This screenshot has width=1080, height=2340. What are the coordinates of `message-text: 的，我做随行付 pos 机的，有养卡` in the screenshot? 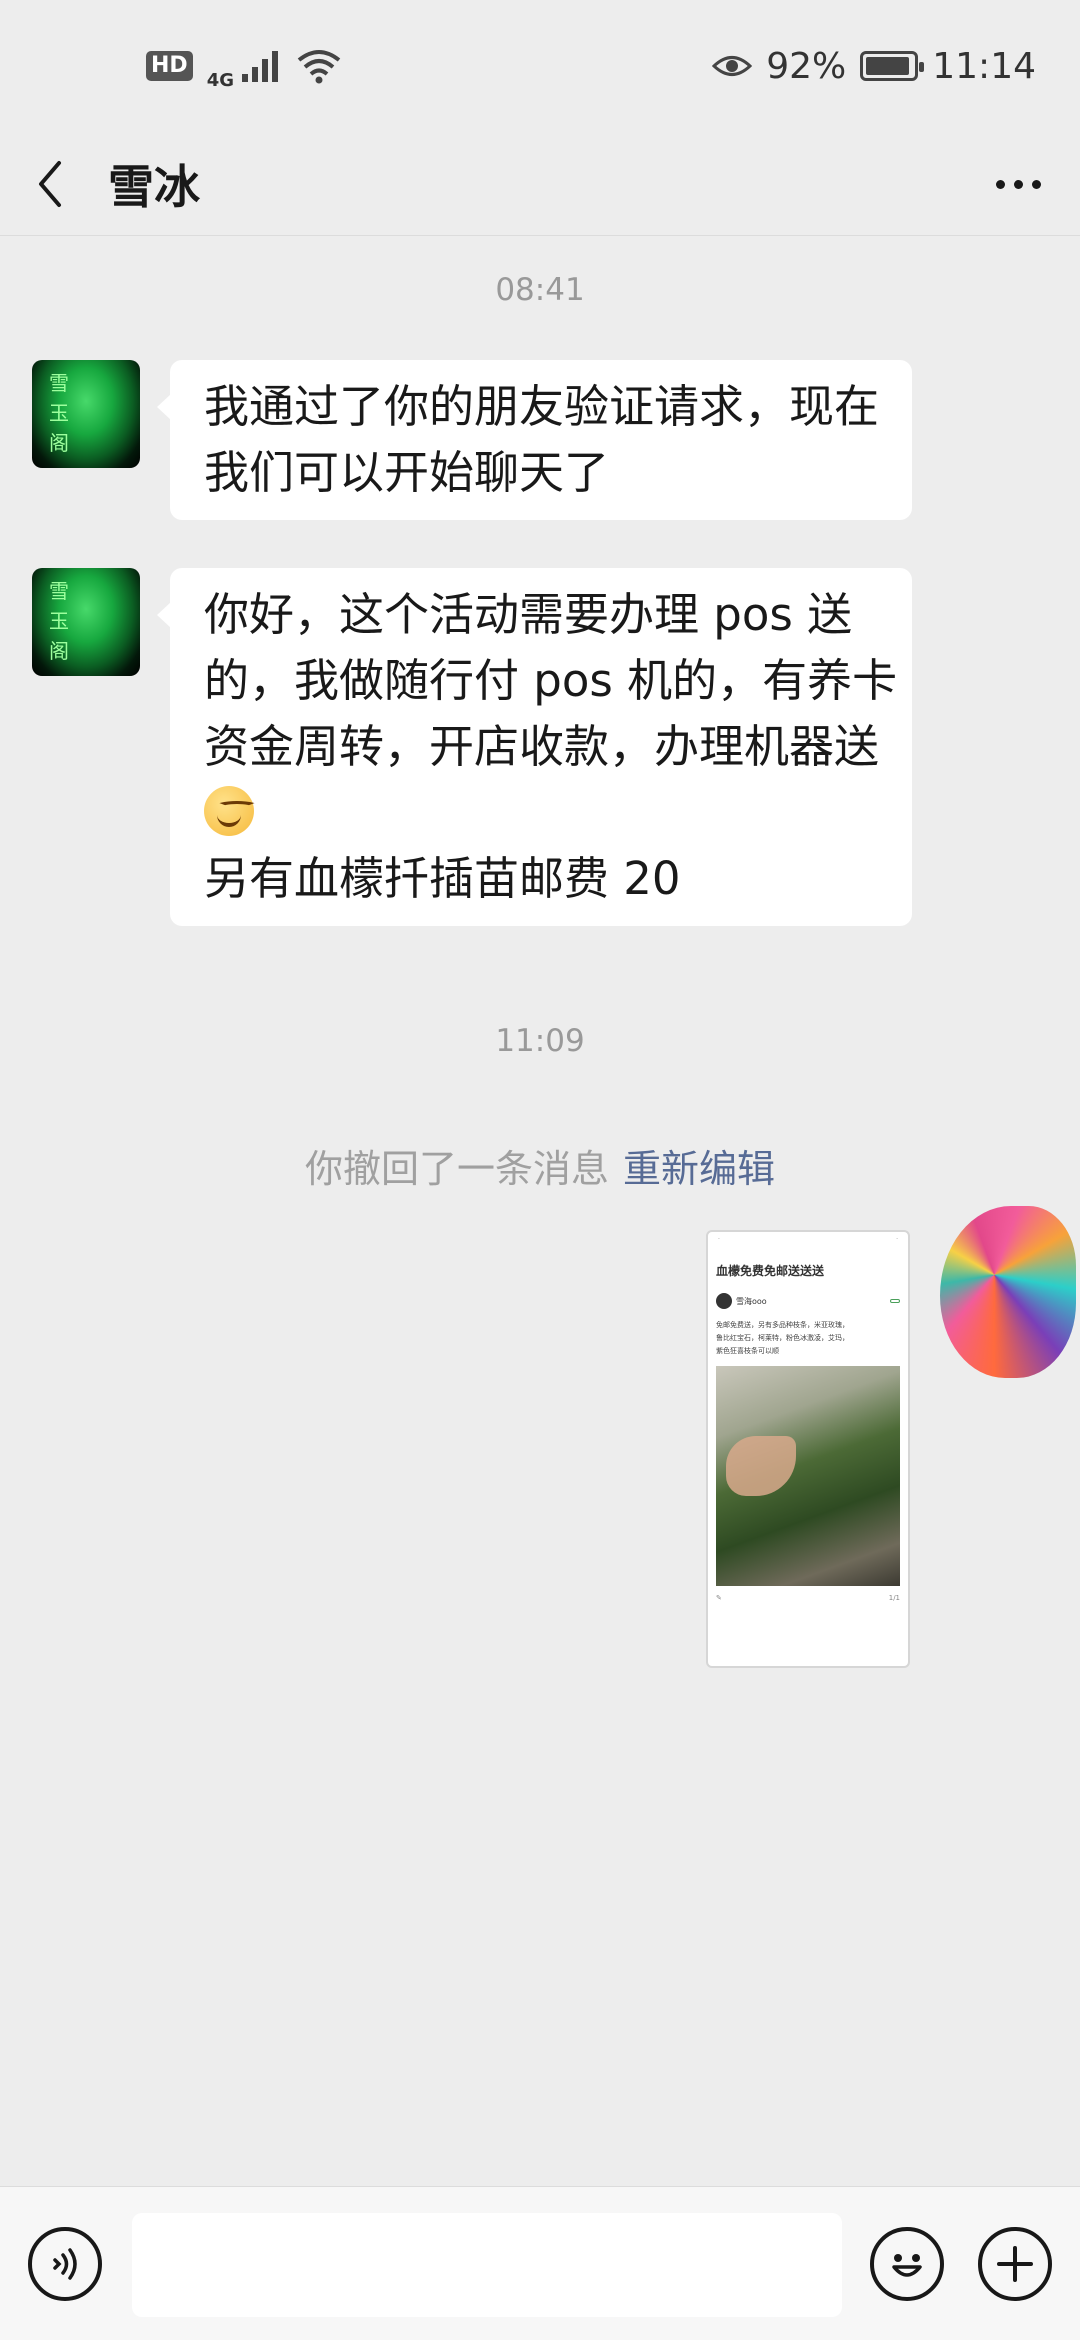 It's located at (551, 680).